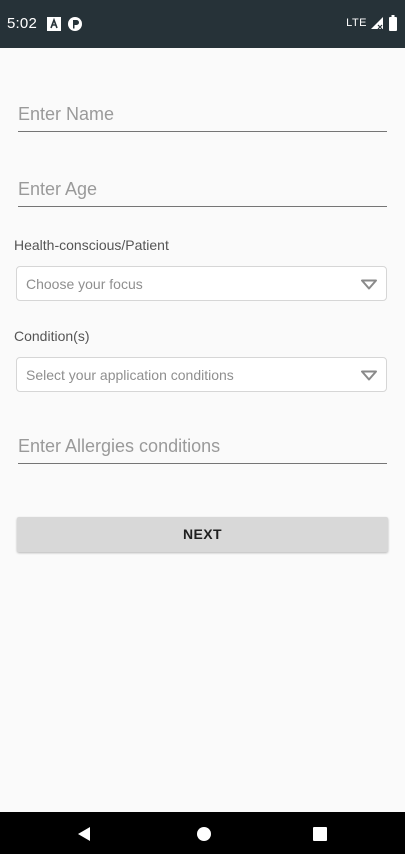 The height and width of the screenshot is (854, 405). What do you see at coordinates (201, 283) in the screenshot?
I see `focus-dropdown: Choose your focus` at bounding box center [201, 283].